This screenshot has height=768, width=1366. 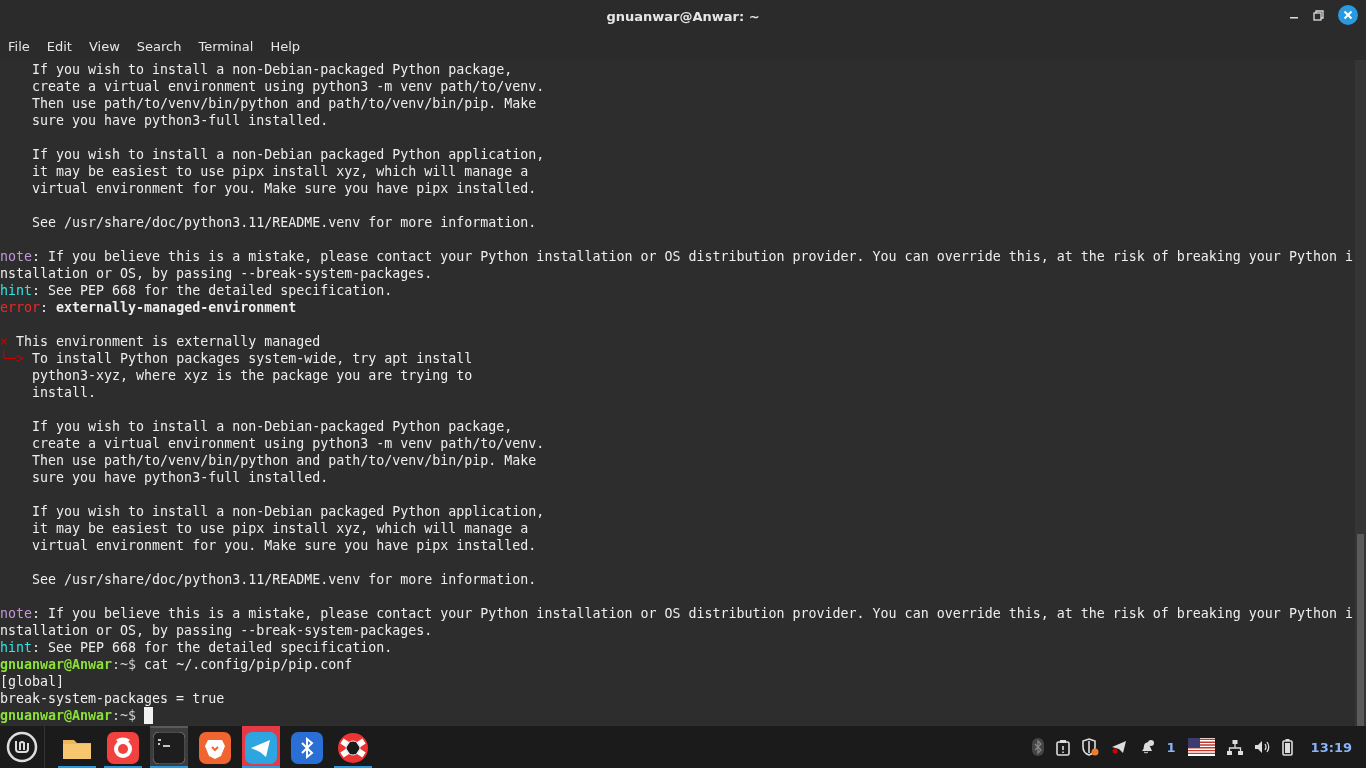 What do you see at coordinates (1090, 747) in the screenshot?
I see `shield-icon` at bounding box center [1090, 747].